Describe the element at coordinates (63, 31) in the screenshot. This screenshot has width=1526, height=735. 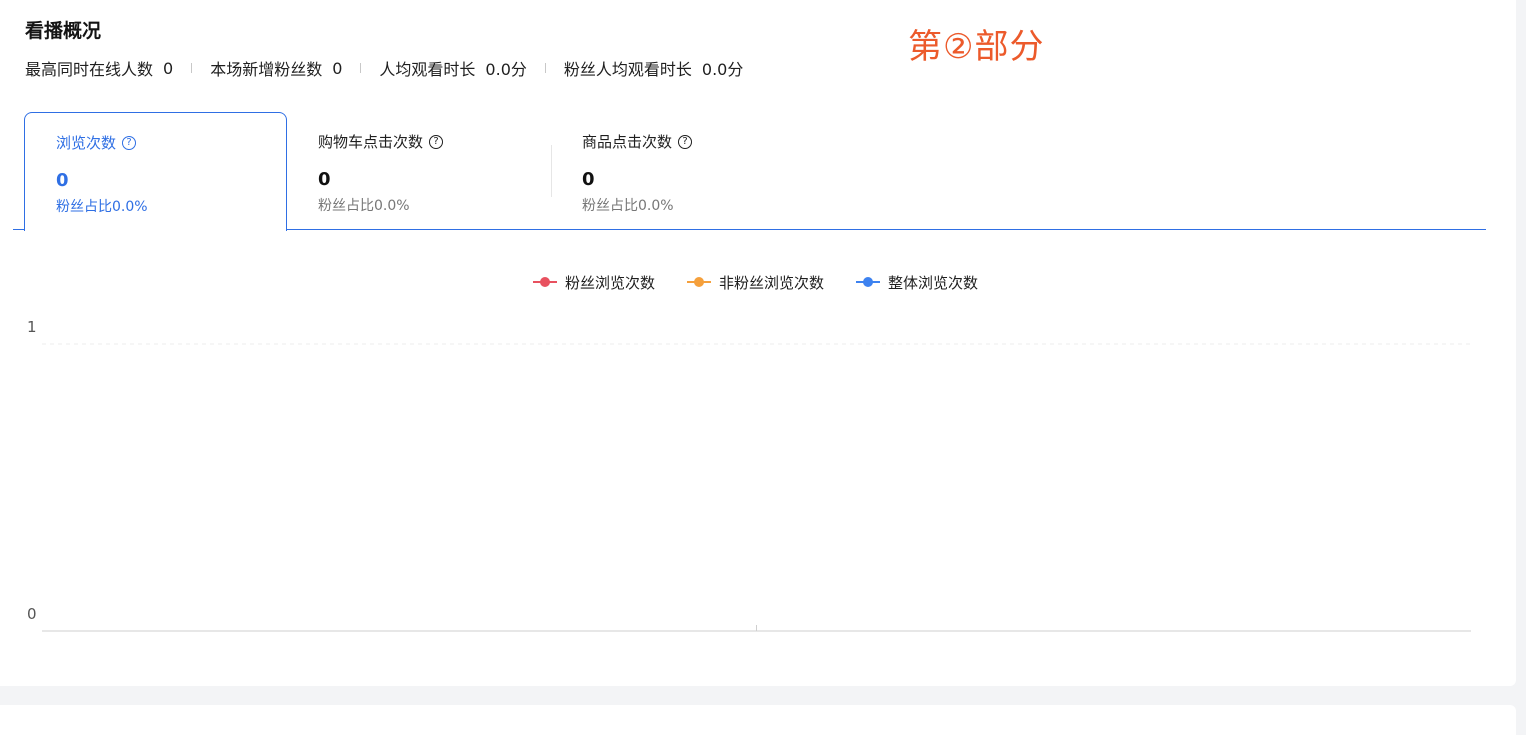
I see `section-title: 看播概况` at that location.